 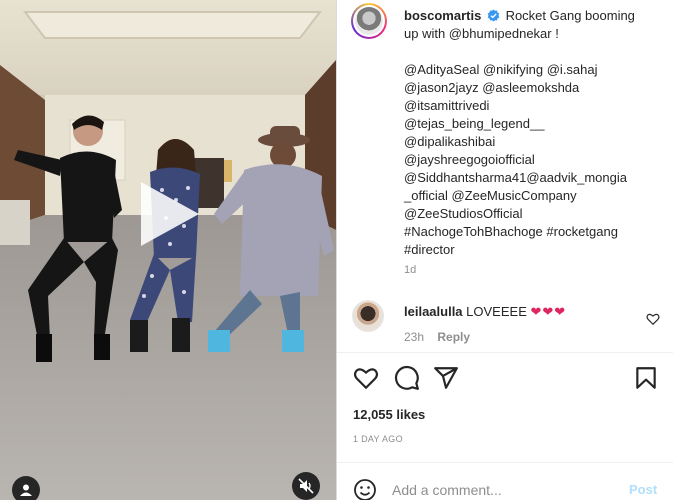 I want to click on post-actions, so click(x=505, y=379).